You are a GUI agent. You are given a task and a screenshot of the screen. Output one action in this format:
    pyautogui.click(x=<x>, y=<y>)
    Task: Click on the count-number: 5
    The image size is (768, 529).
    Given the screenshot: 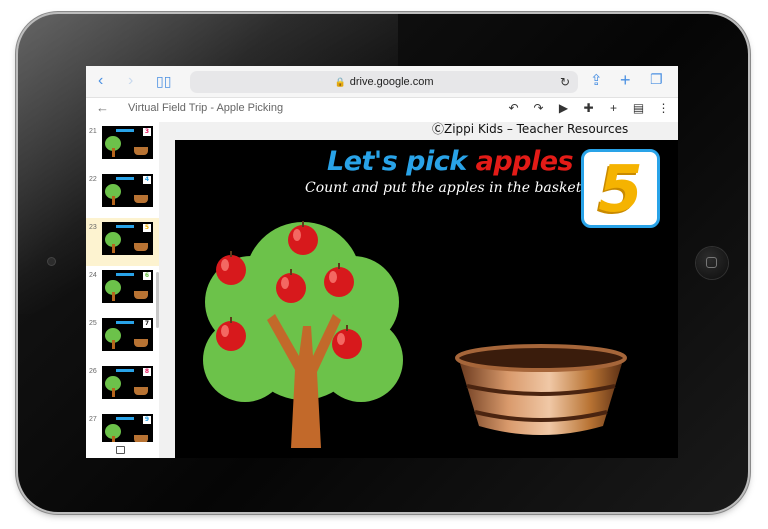 What is the action you would take?
    pyautogui.click(x=620, y=190)
    